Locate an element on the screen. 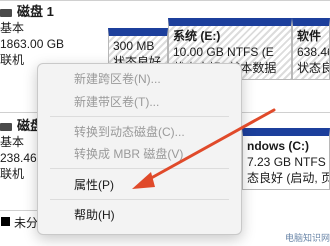 This screenshot has height=246, width=330. annotation-arrow is located at coordinates (204, 148).